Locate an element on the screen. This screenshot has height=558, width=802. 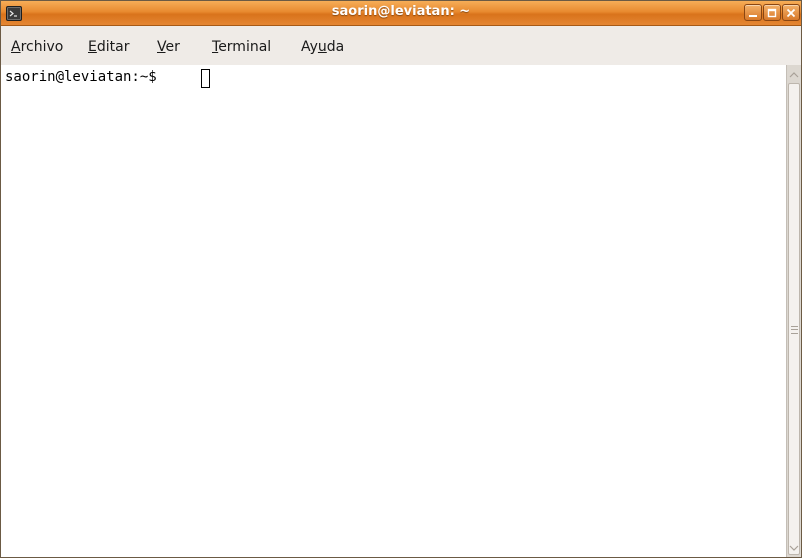
scroll-up-button is located at coordinates (794, 75).